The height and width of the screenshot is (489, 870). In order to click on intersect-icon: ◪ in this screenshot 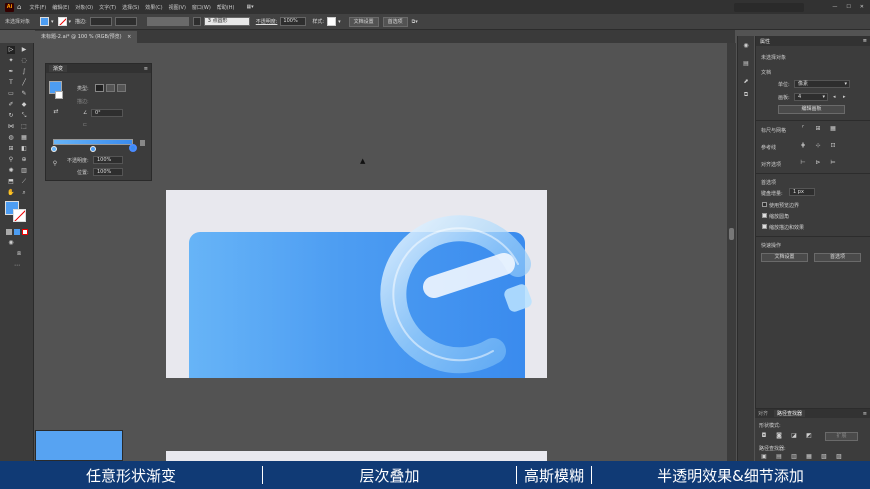, I will do `click(794, 436)`.